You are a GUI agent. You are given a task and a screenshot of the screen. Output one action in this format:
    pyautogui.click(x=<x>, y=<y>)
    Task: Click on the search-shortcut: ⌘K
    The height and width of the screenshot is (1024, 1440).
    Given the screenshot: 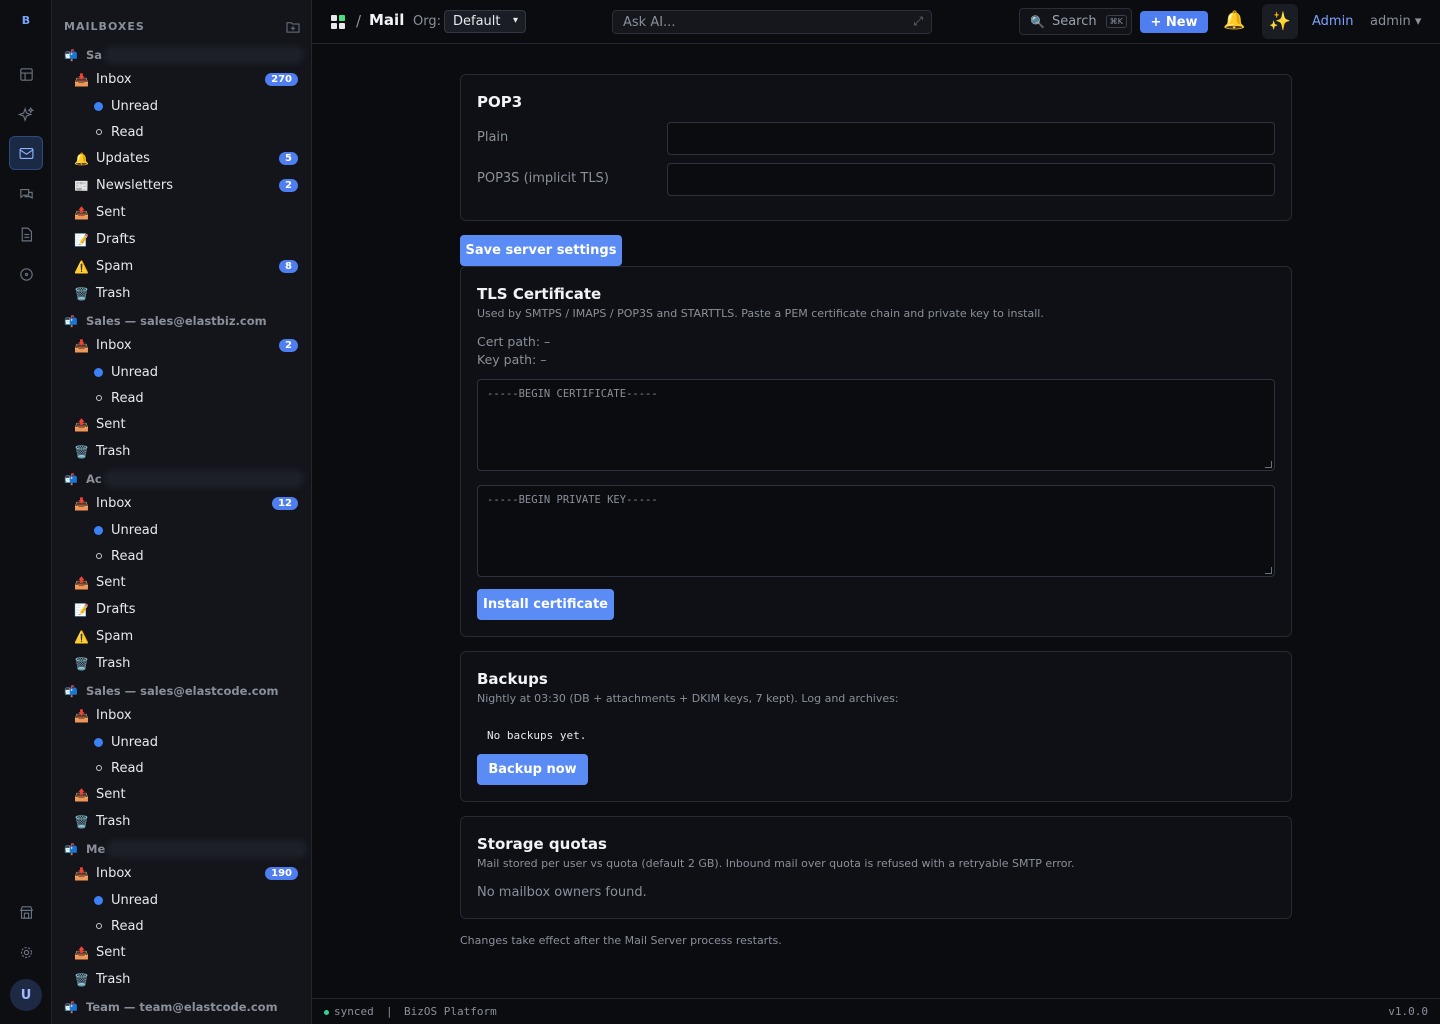 What is the action you would take?
    pyautogui.click(x=1116, y=21)
    